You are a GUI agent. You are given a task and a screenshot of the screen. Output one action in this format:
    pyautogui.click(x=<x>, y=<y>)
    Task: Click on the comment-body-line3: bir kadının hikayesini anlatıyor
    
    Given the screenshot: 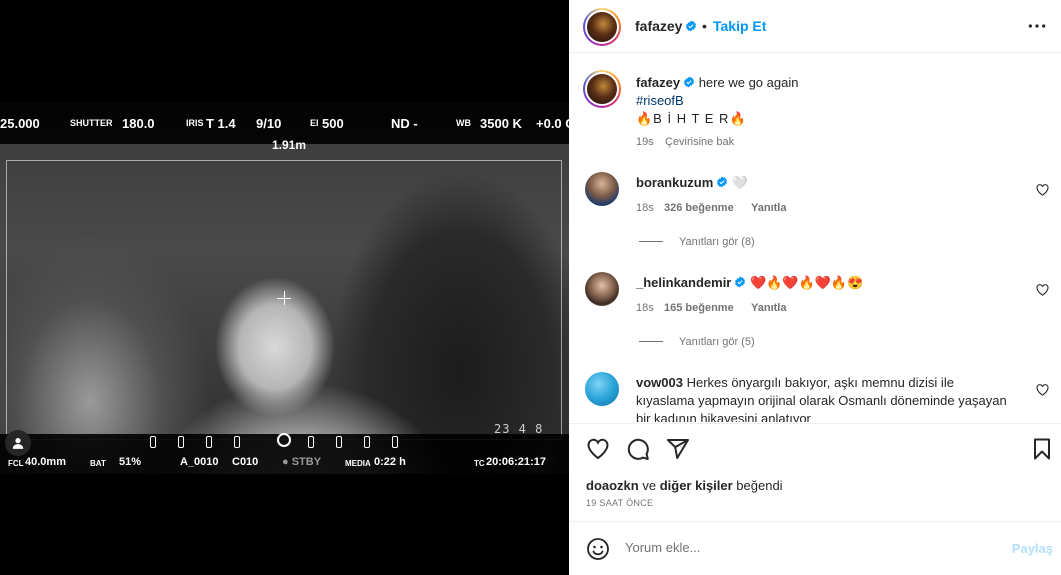 What is the action you would take?
    pyautogui.click(x=723, y=416)
    